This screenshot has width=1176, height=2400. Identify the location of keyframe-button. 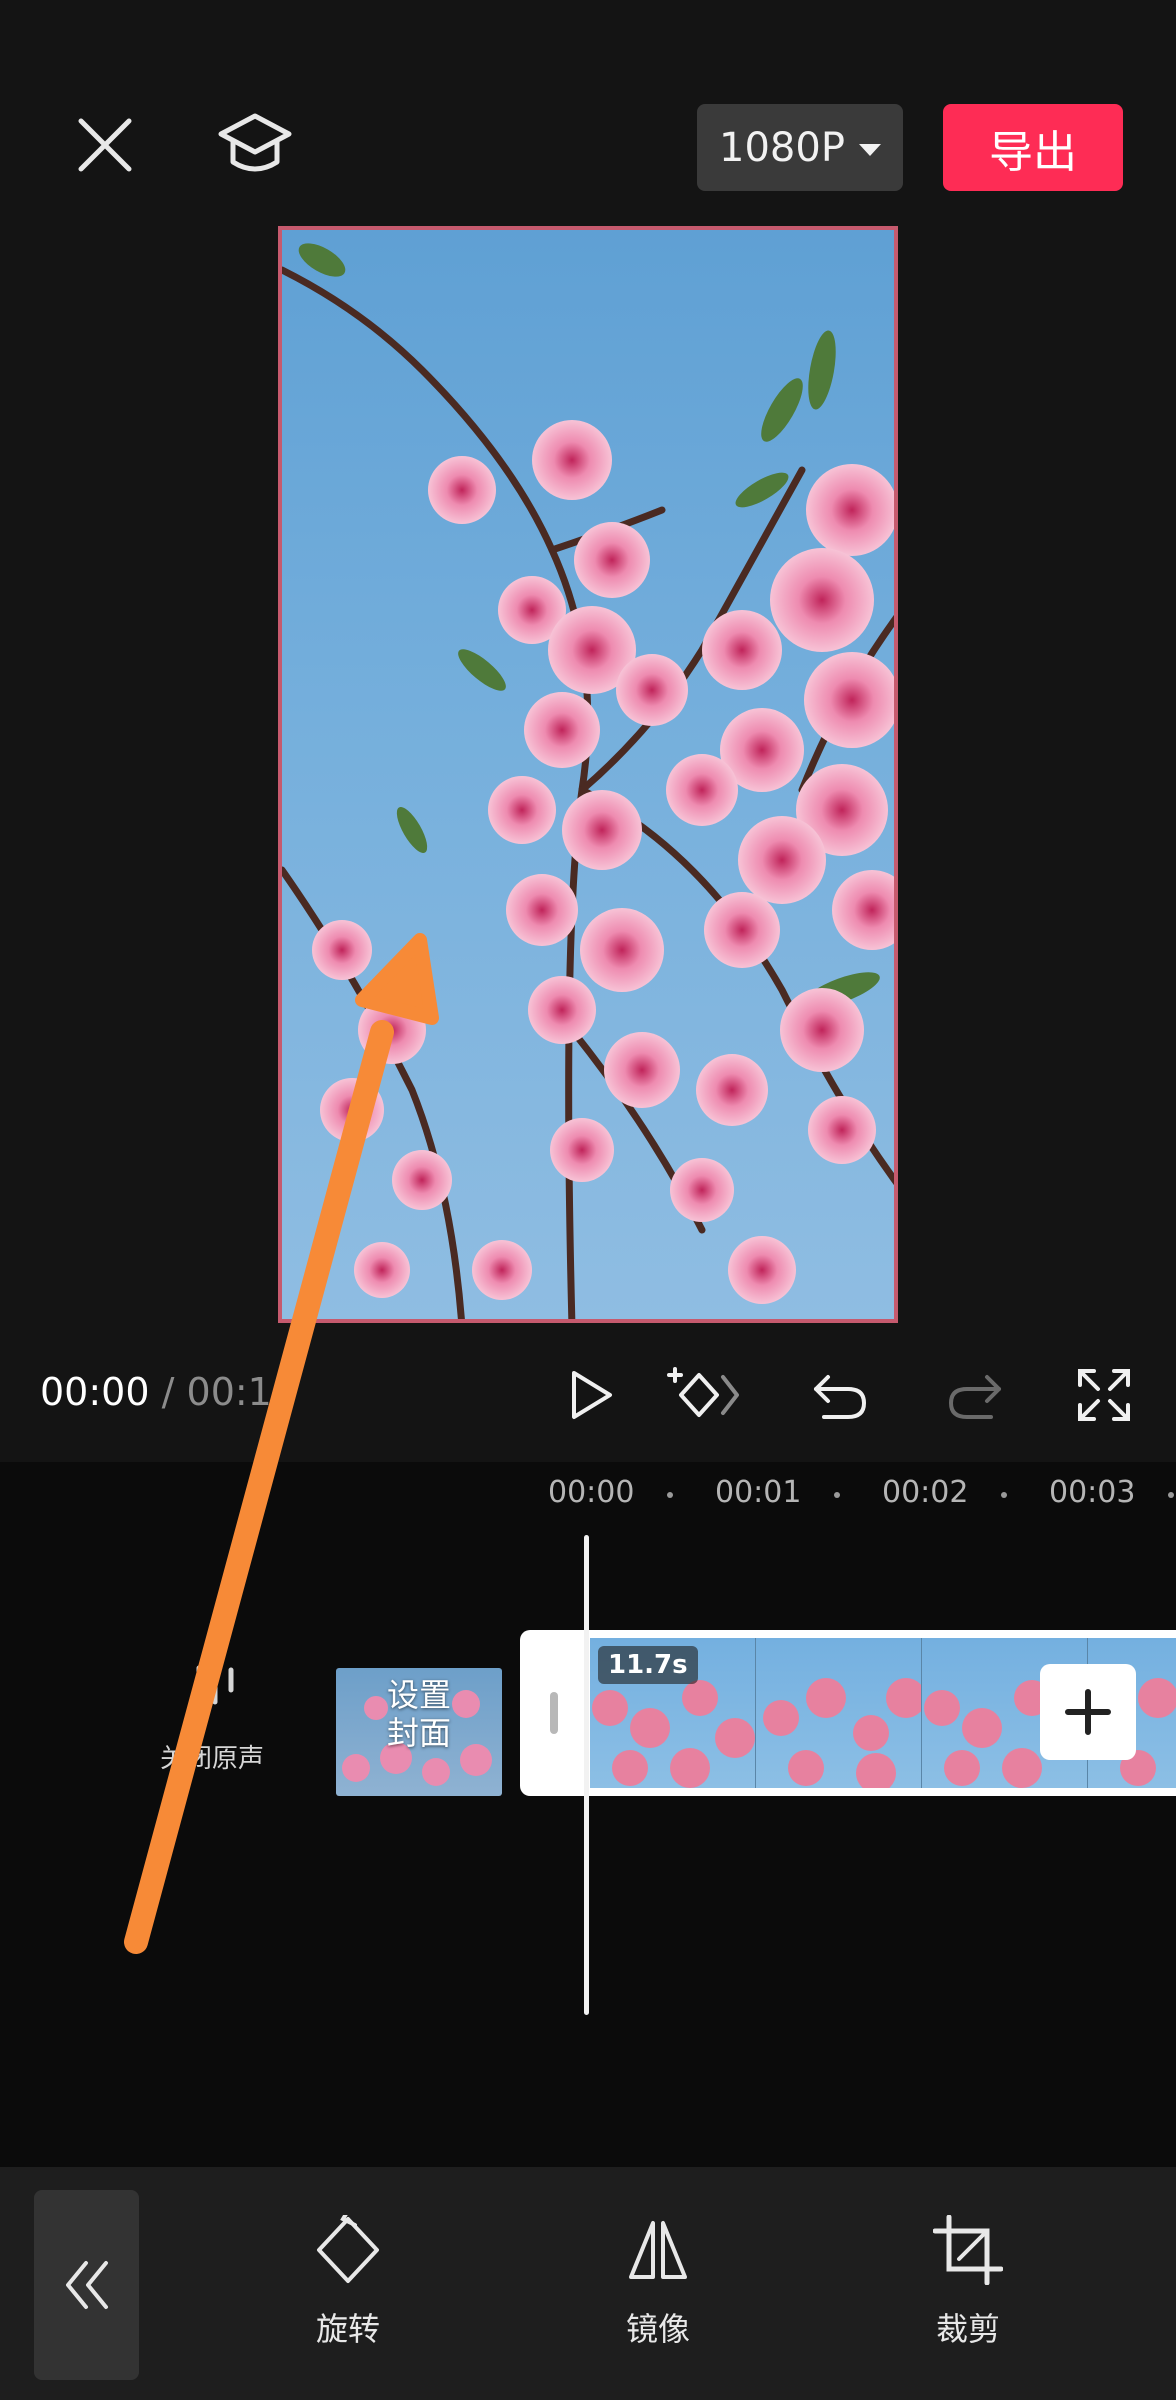
(705, 1395).